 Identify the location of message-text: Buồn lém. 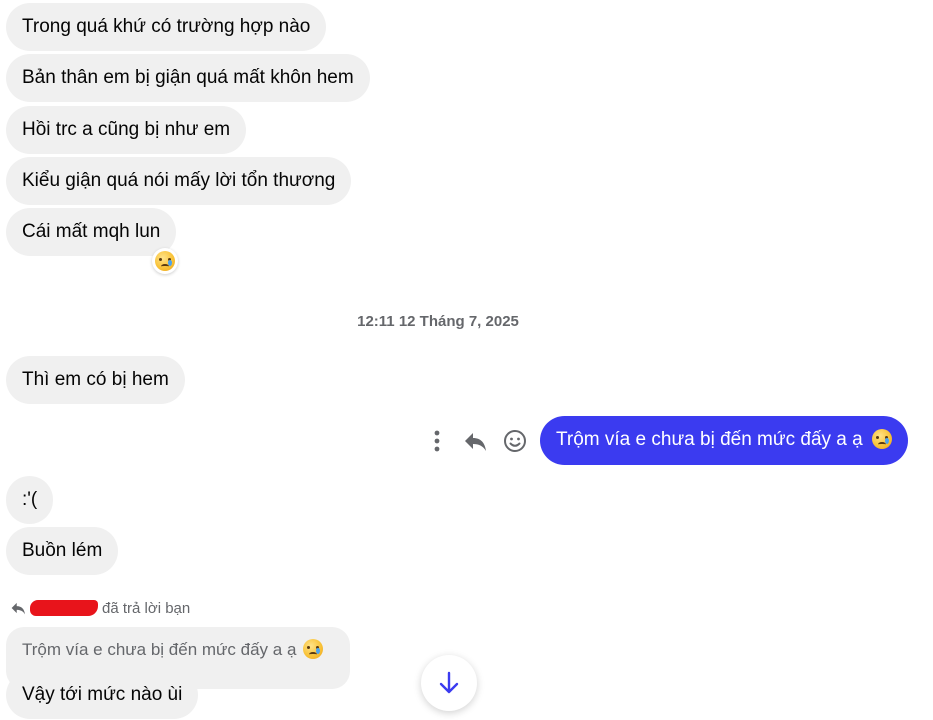
(62, 550).